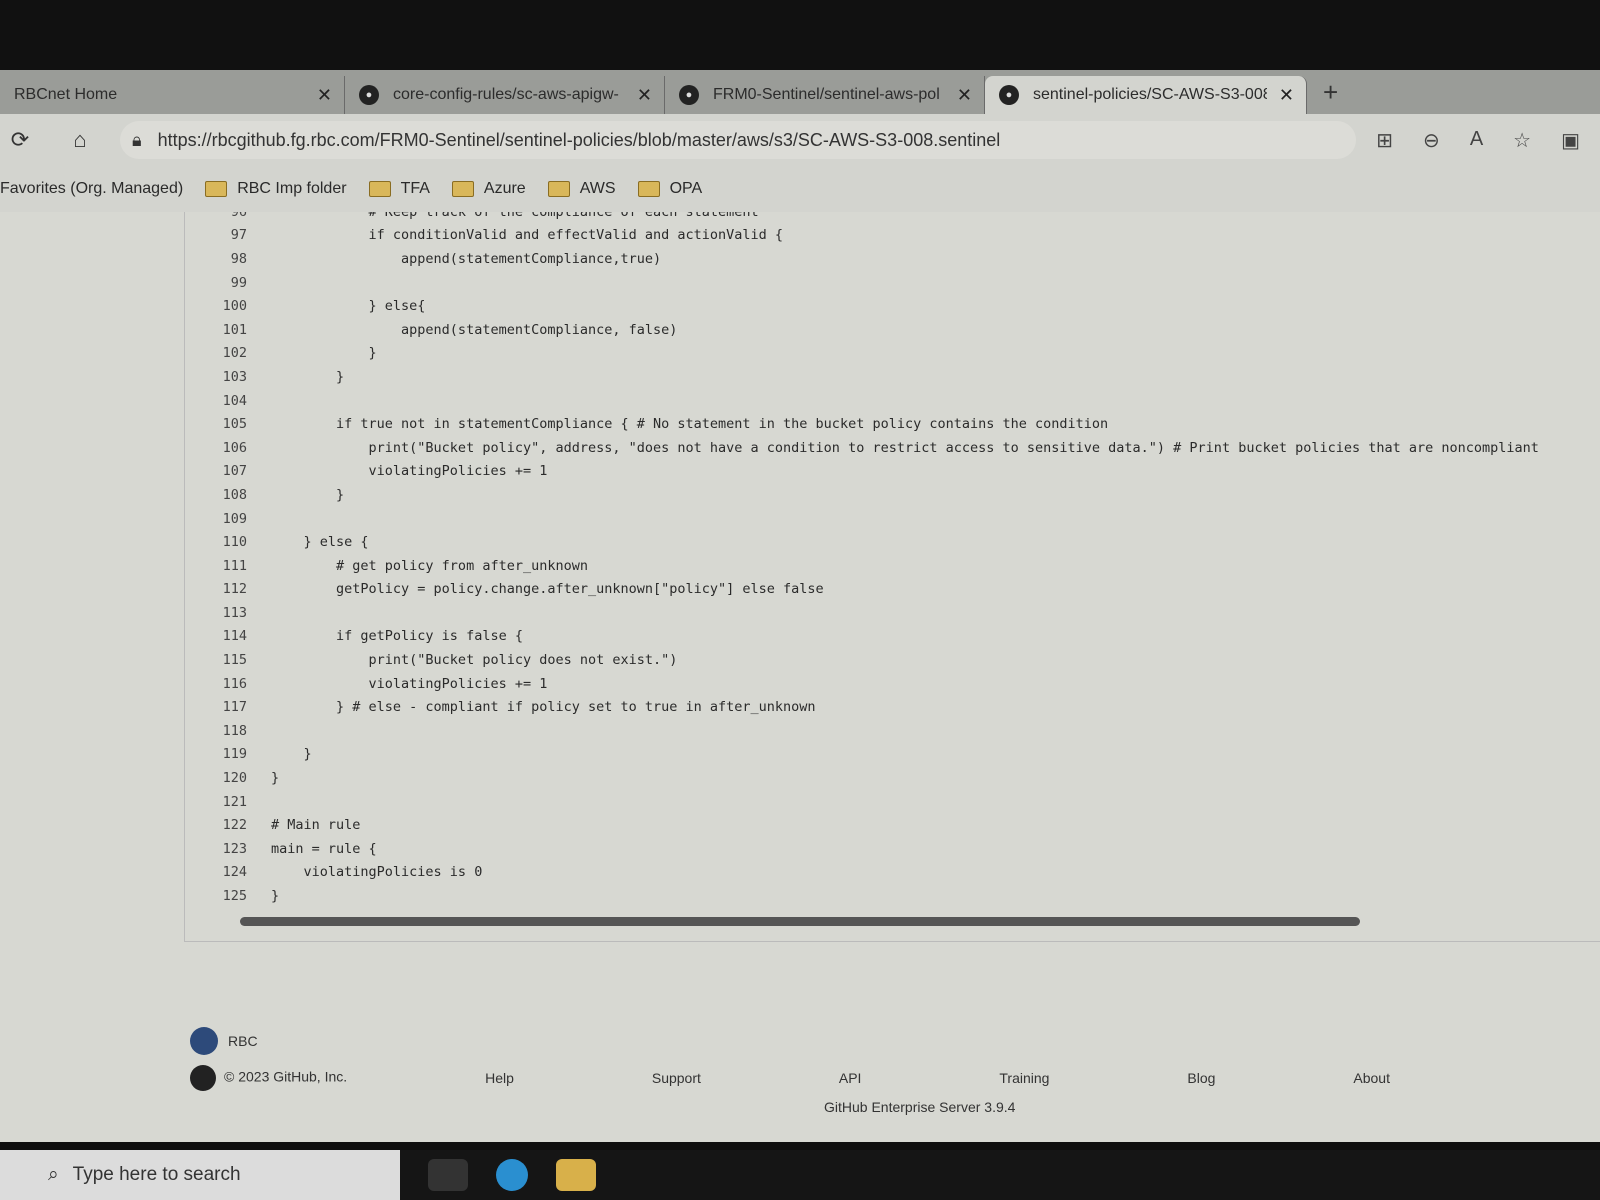 This screenshot has width=1600, height=1200. I want to click on line-number: 113, so click(225, 613).